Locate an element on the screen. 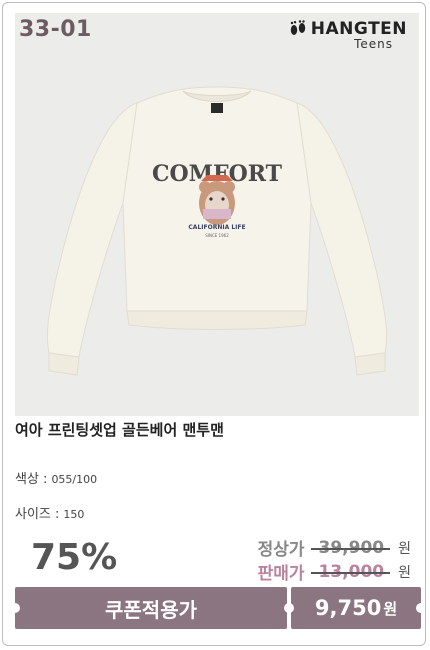  regular-price-row: 정상가 39,900 원 is located at coordinates (334, 548).